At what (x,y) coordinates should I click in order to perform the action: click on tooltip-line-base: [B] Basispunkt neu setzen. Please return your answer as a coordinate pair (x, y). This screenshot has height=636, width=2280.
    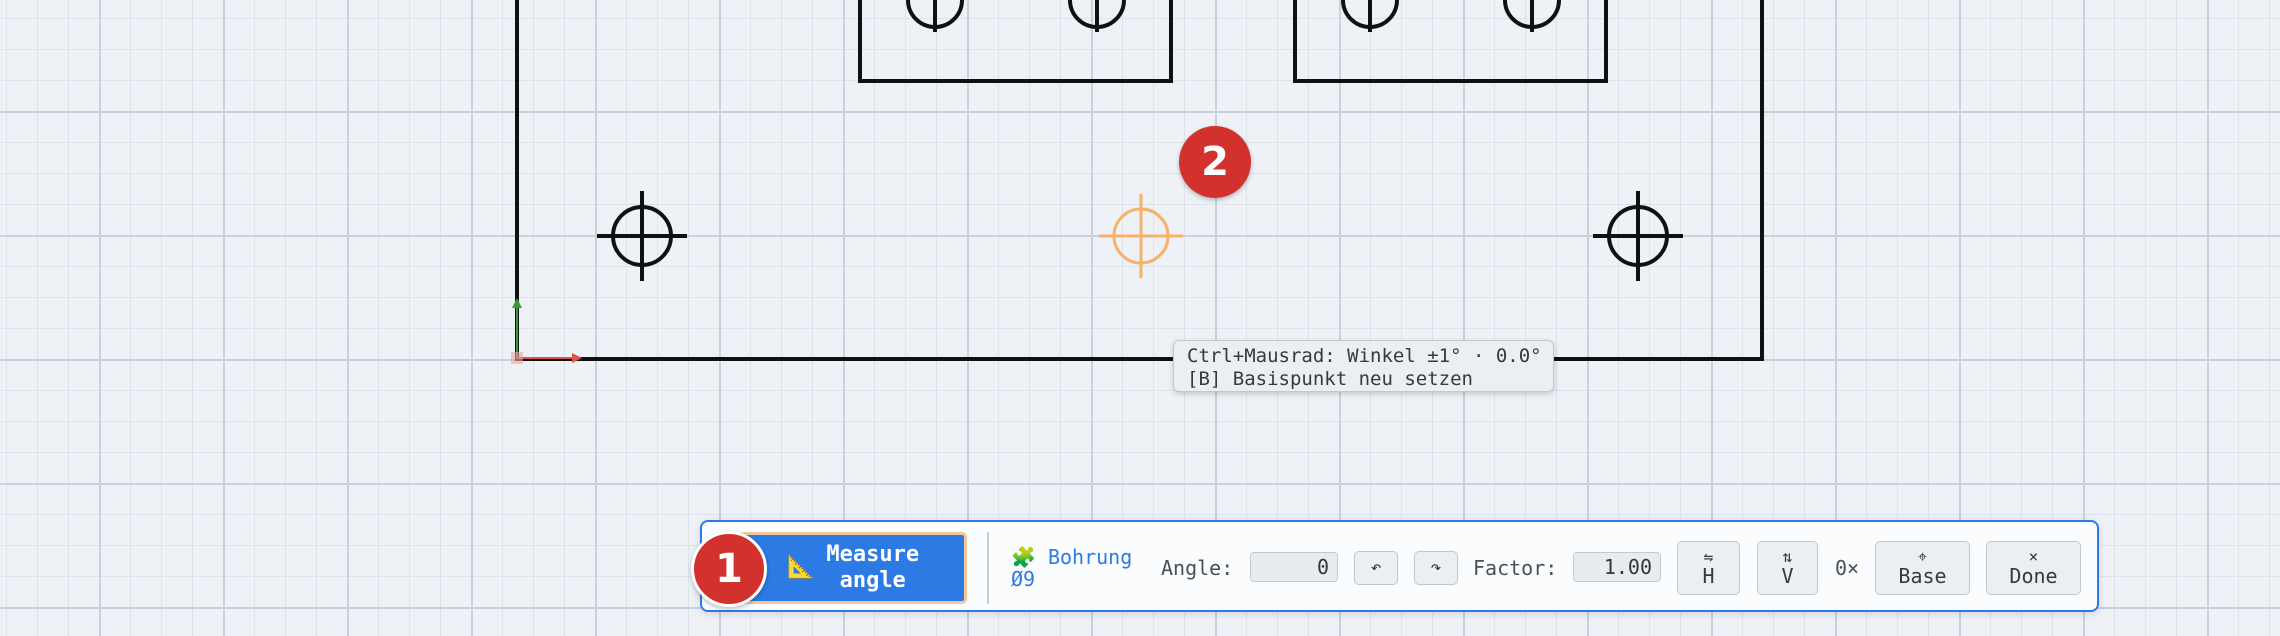
    Looking at the image, I should click on (1330, 379).